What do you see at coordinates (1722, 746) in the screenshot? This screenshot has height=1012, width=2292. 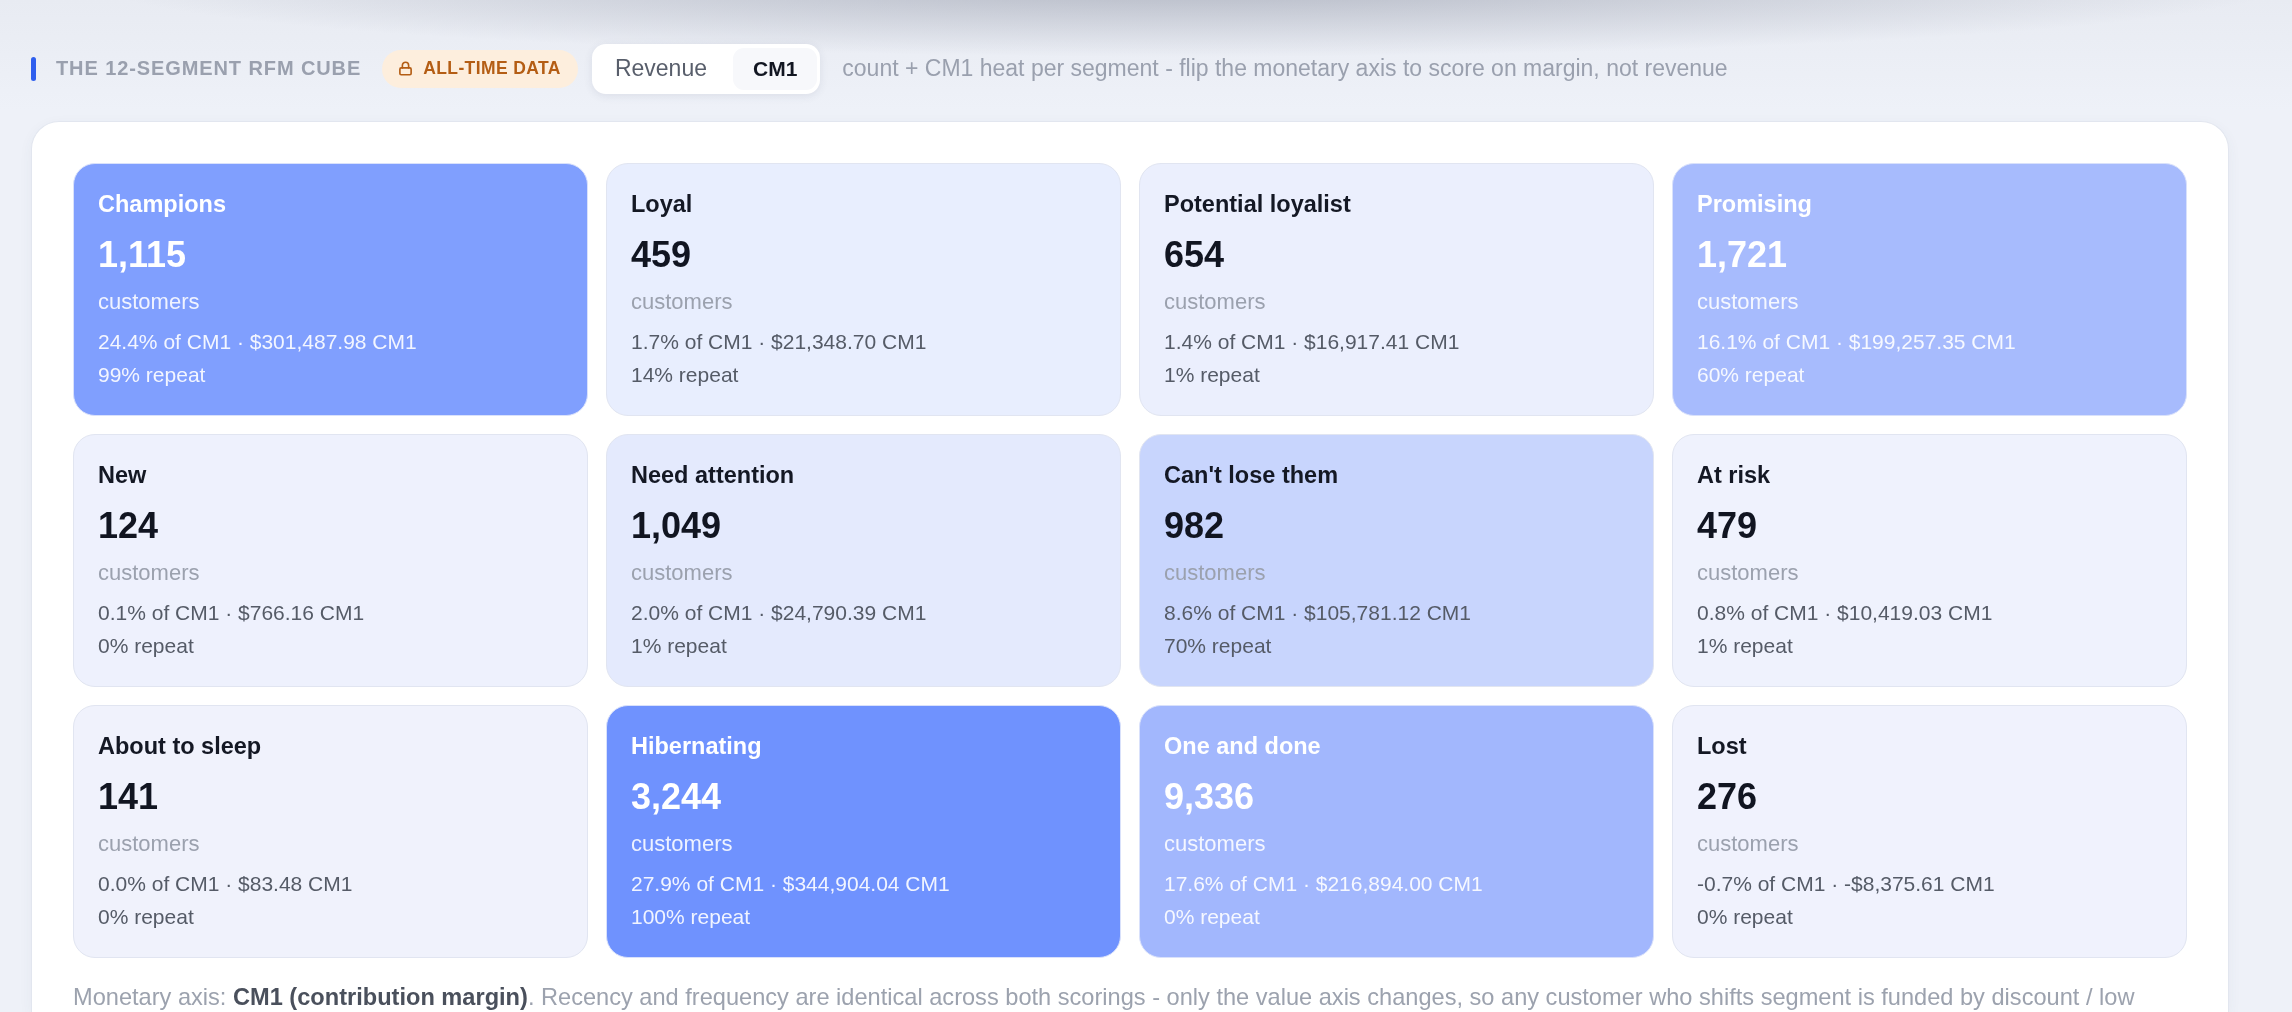 I see `segment-name: Lost` at bounding box center [1722, 746].